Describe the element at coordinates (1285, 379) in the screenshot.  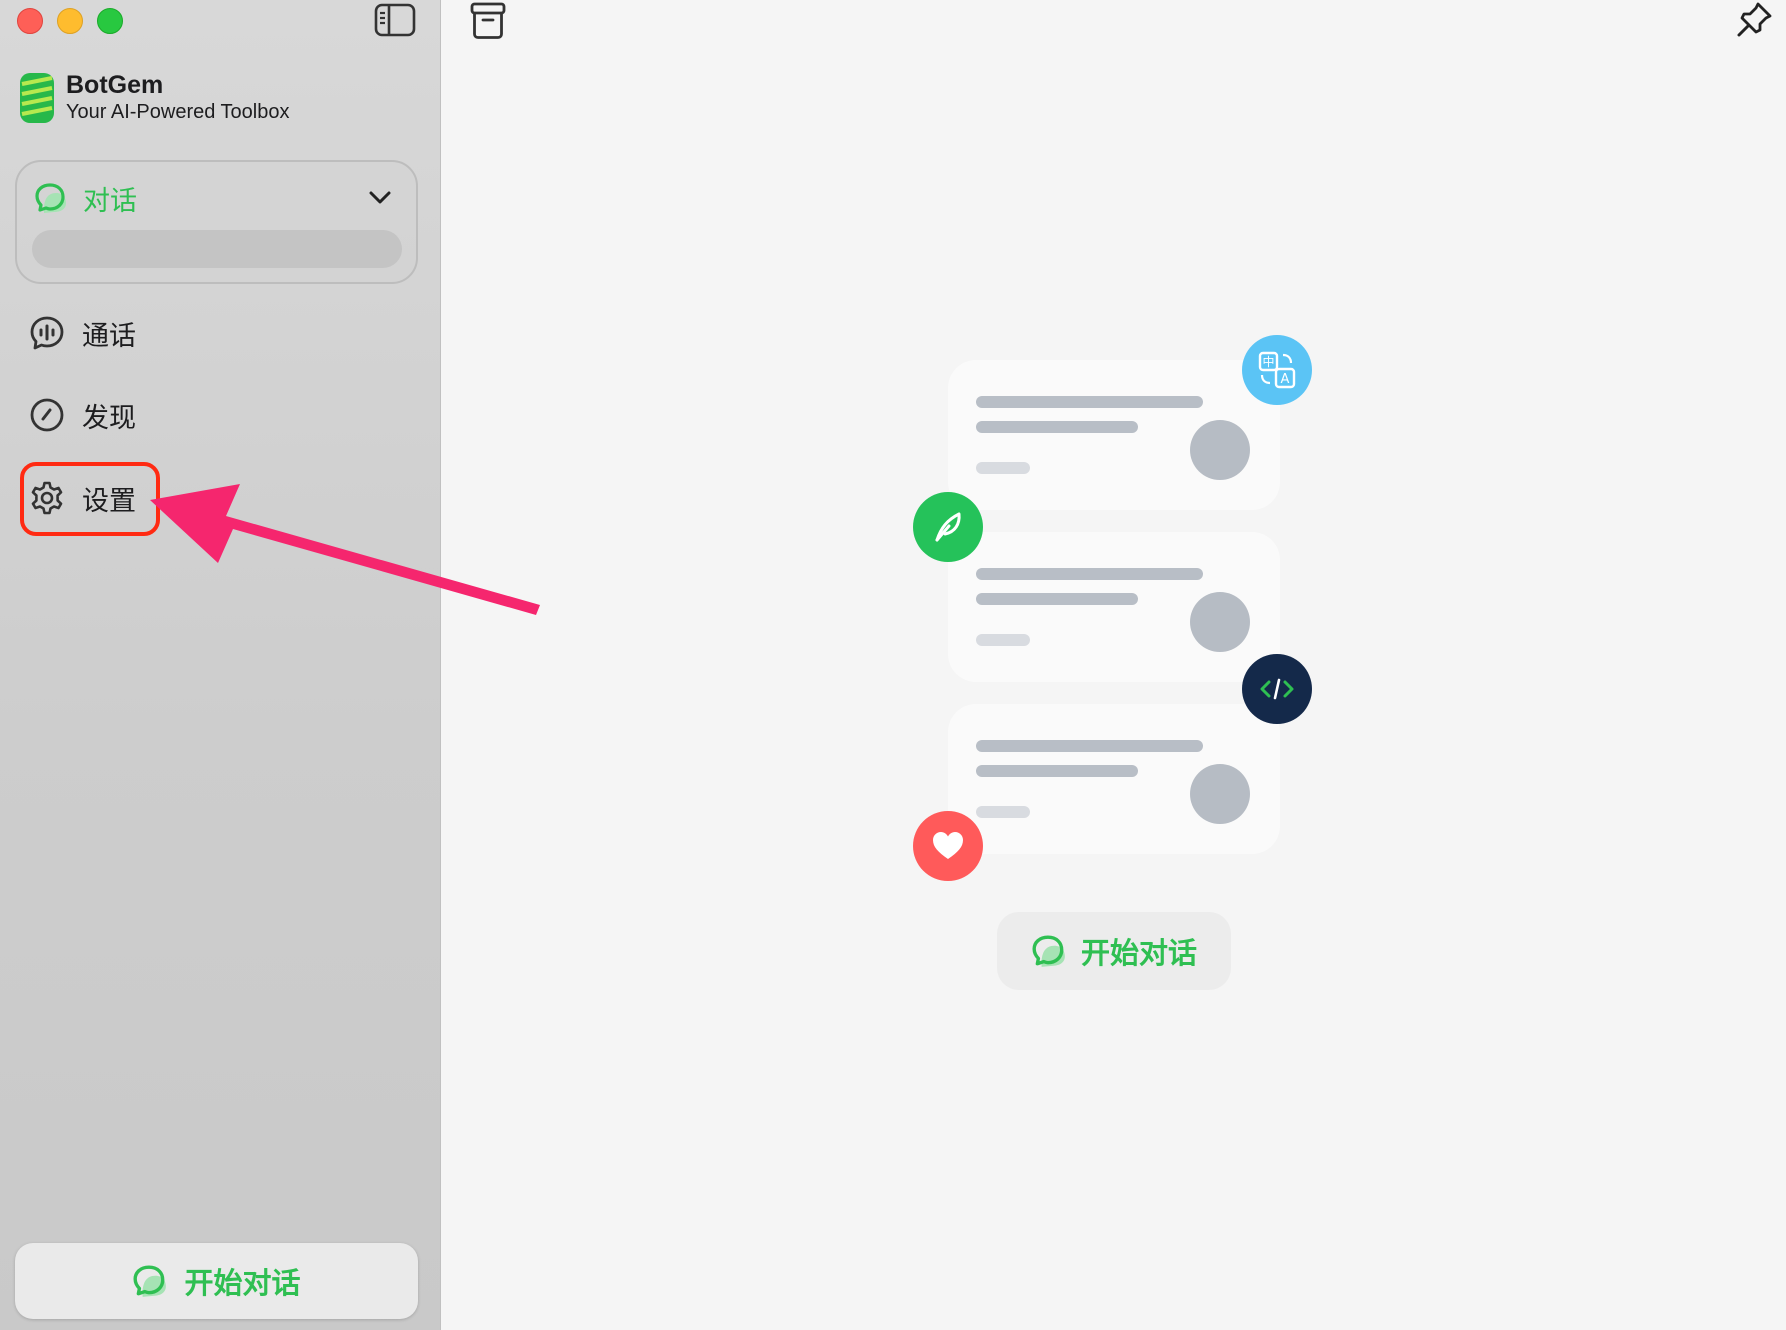
I see `svg-text: A` at that location.